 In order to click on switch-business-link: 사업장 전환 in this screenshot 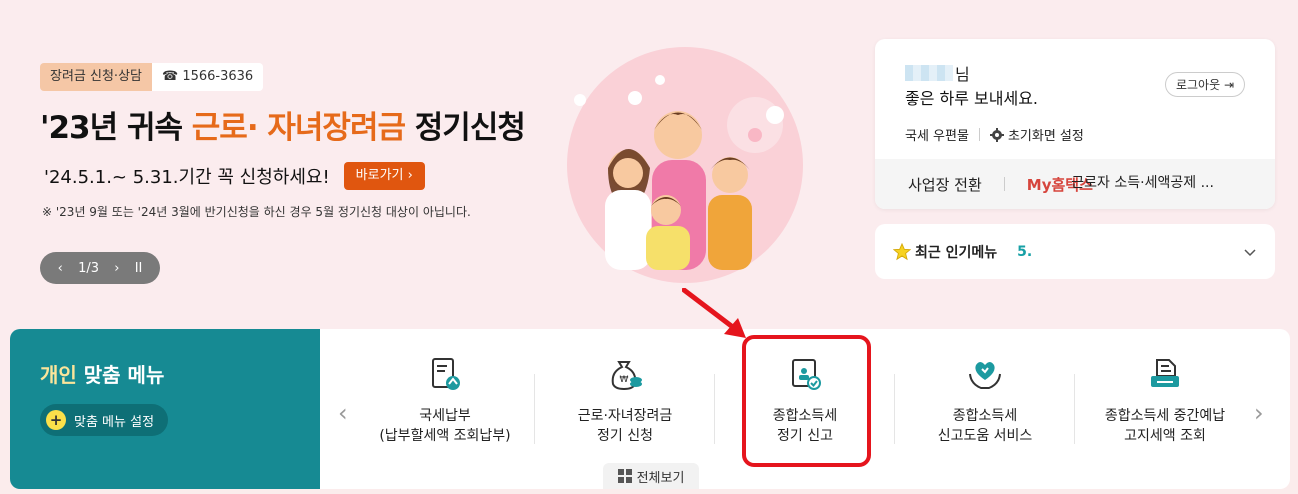, I will do `click(945, 184)`.